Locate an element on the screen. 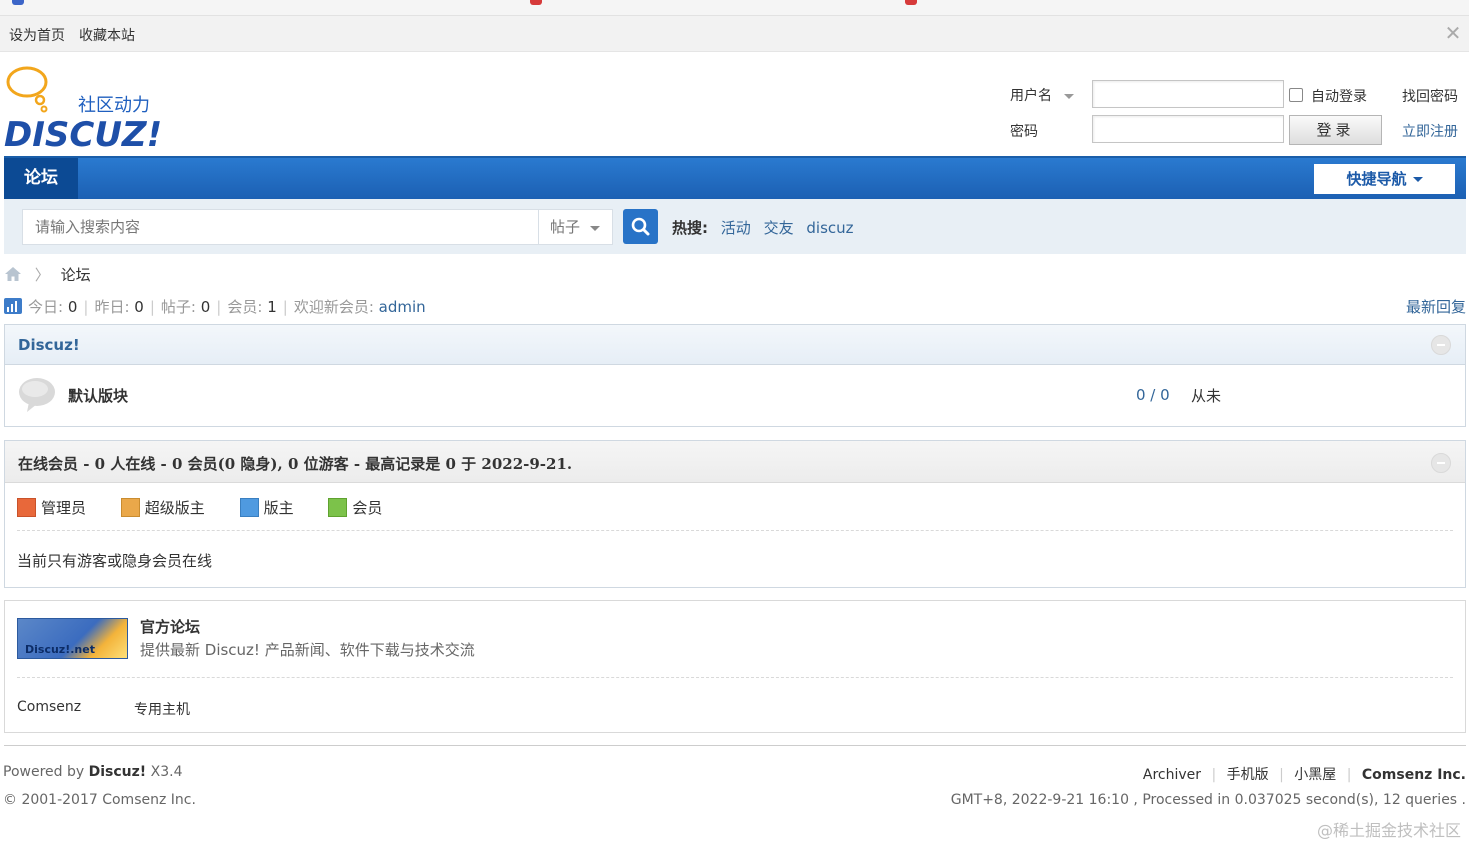  search-bar: 请输入搜索内容 帖子 热搜: 活动 交友 discuz is located at coordinates (735, 226).